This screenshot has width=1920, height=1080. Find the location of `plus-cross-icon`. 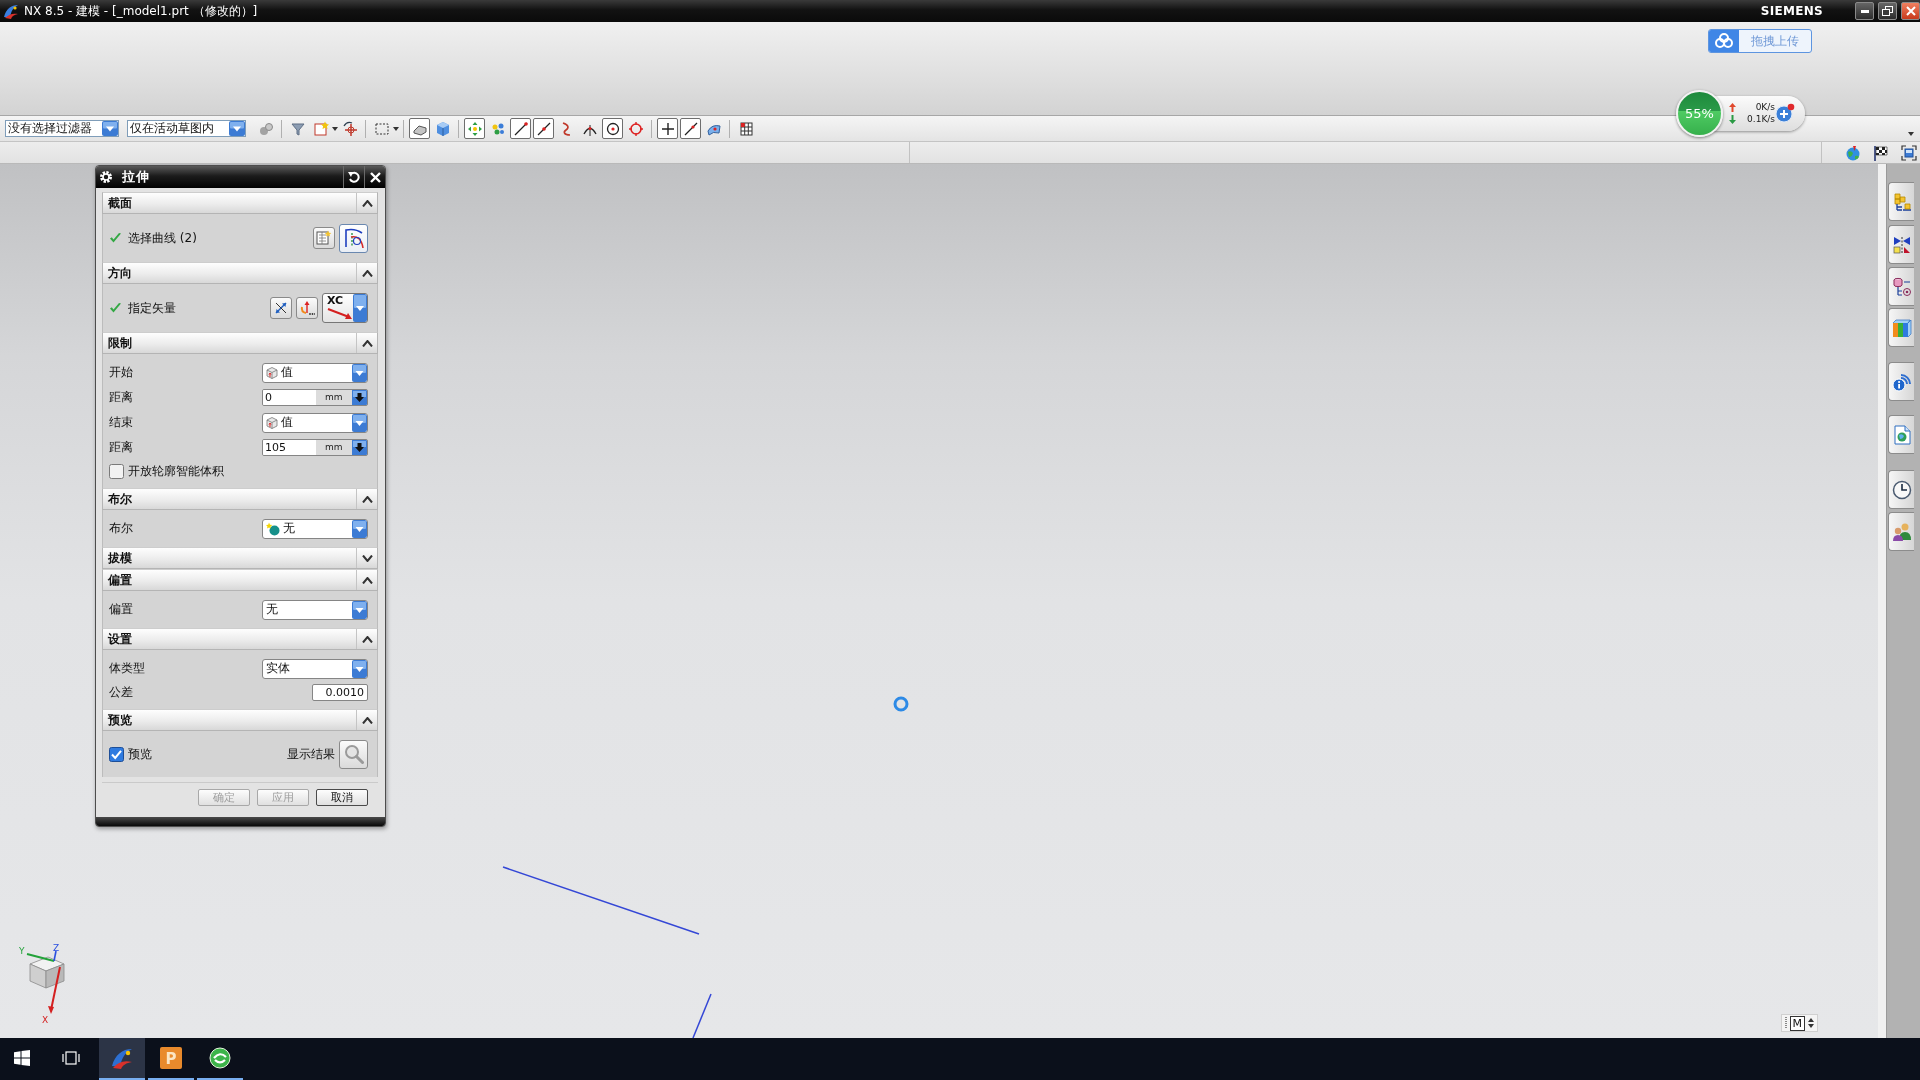

plus-cross-icon is located at coordinates (667, 128).